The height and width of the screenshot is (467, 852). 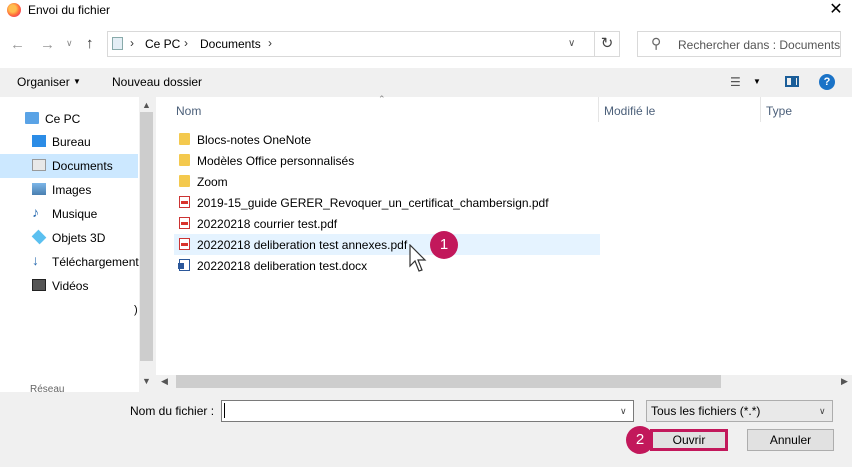 What do you see at coordinates (387, 265) in the screenshot?
I see `file-row: 20220218 deliberation test.docx` at bounding box center [387, 265].